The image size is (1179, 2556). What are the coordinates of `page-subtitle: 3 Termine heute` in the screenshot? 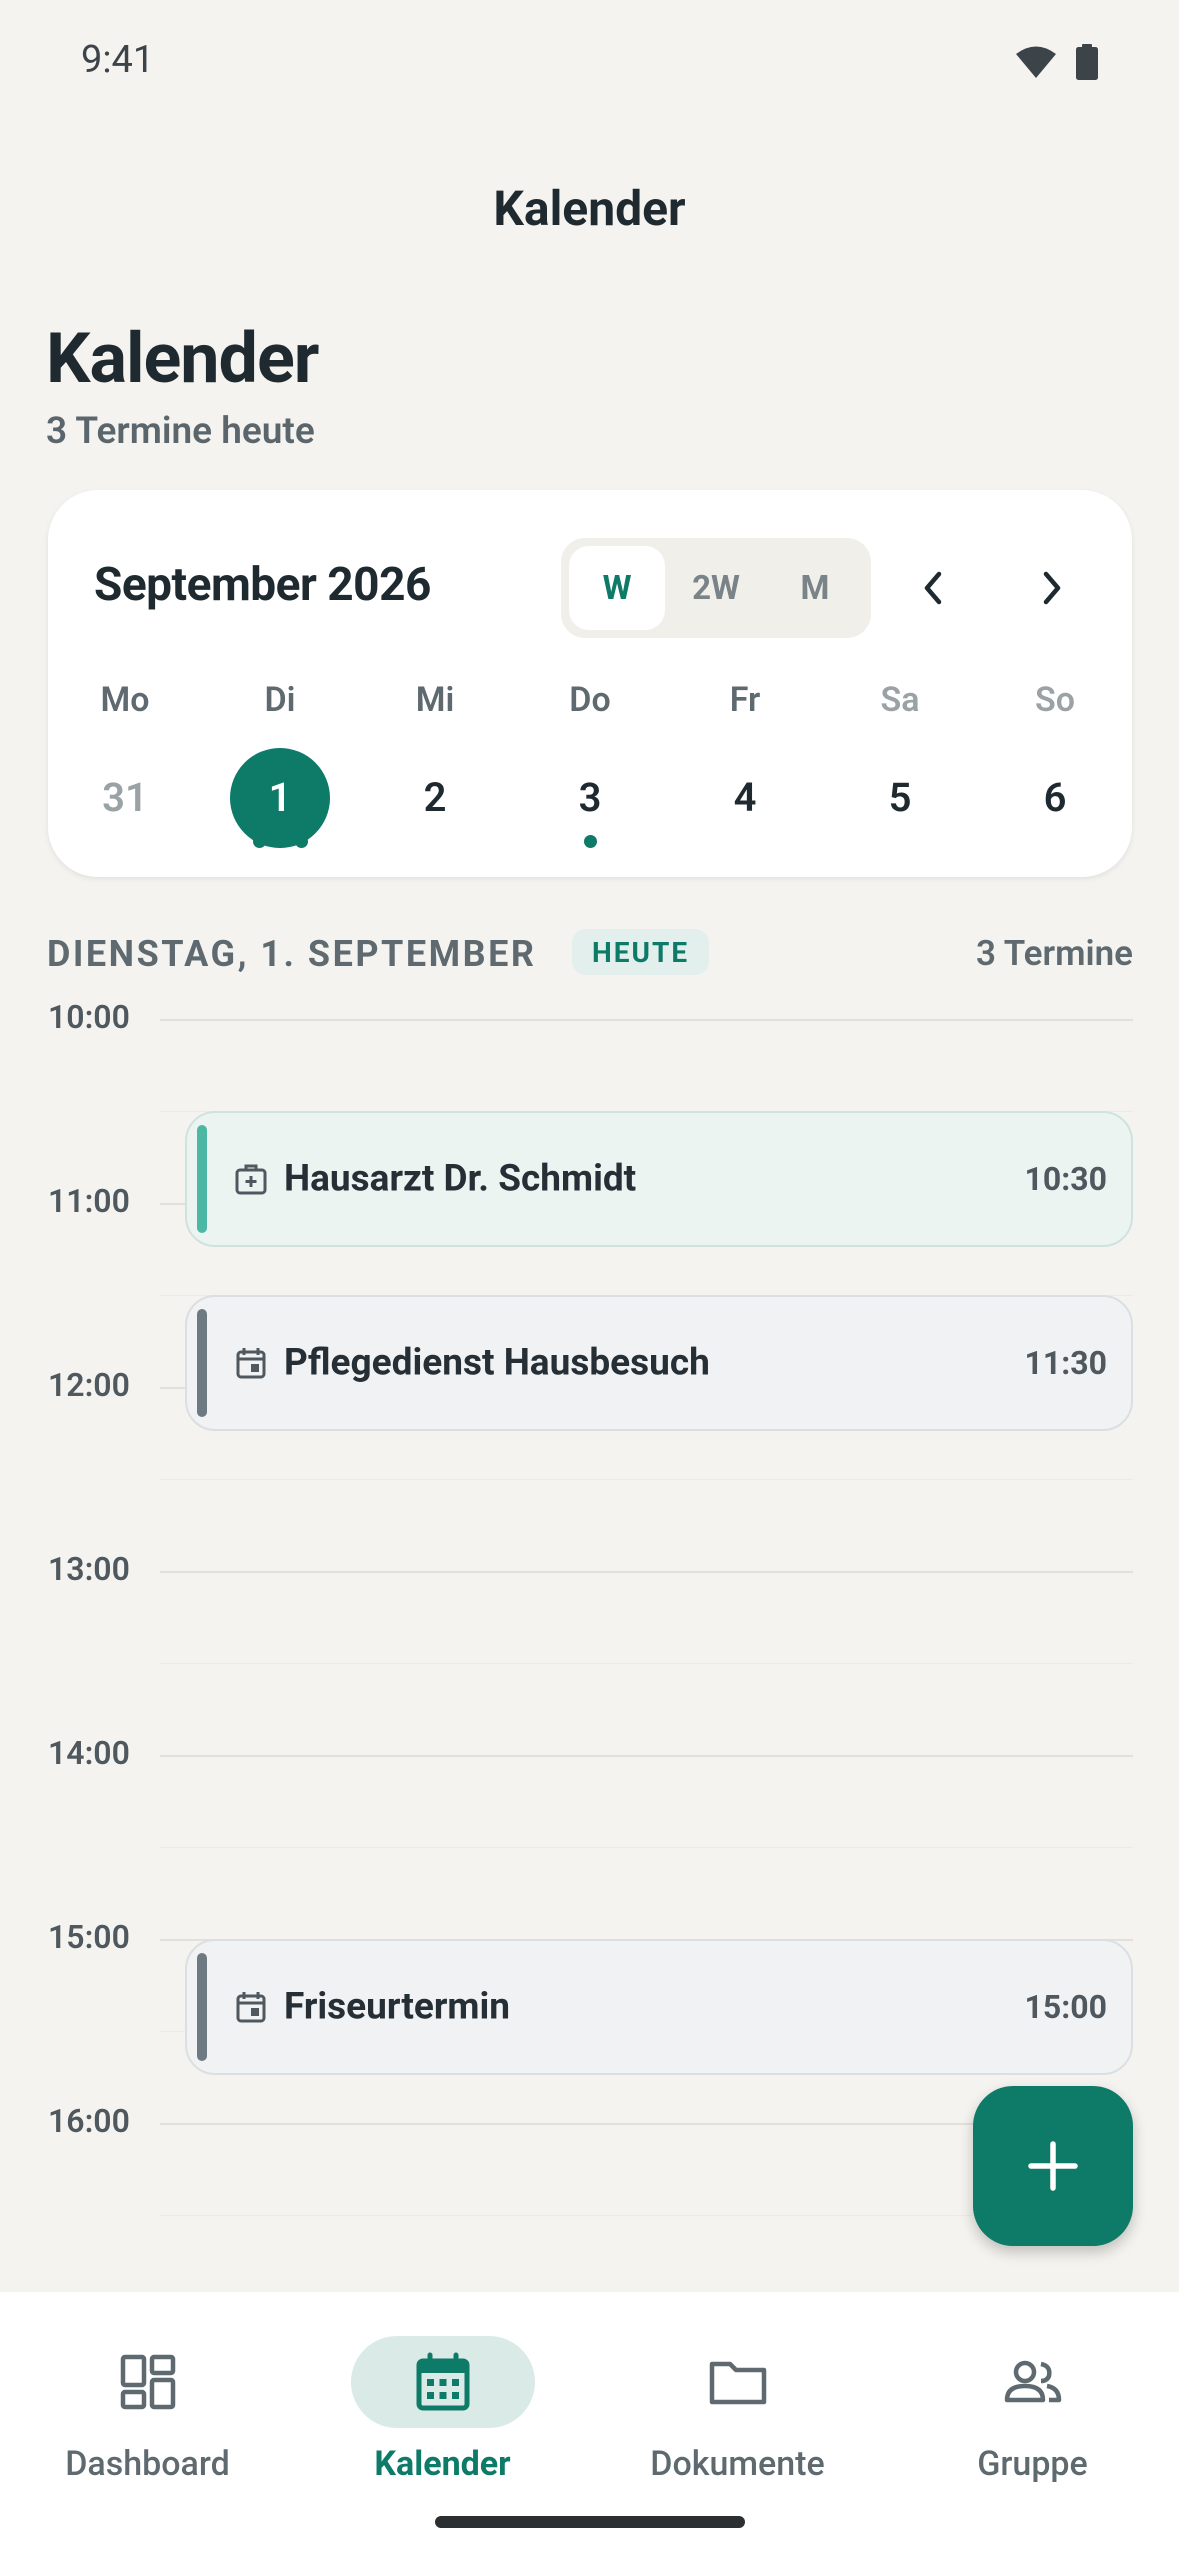 It's located at (180, 431).